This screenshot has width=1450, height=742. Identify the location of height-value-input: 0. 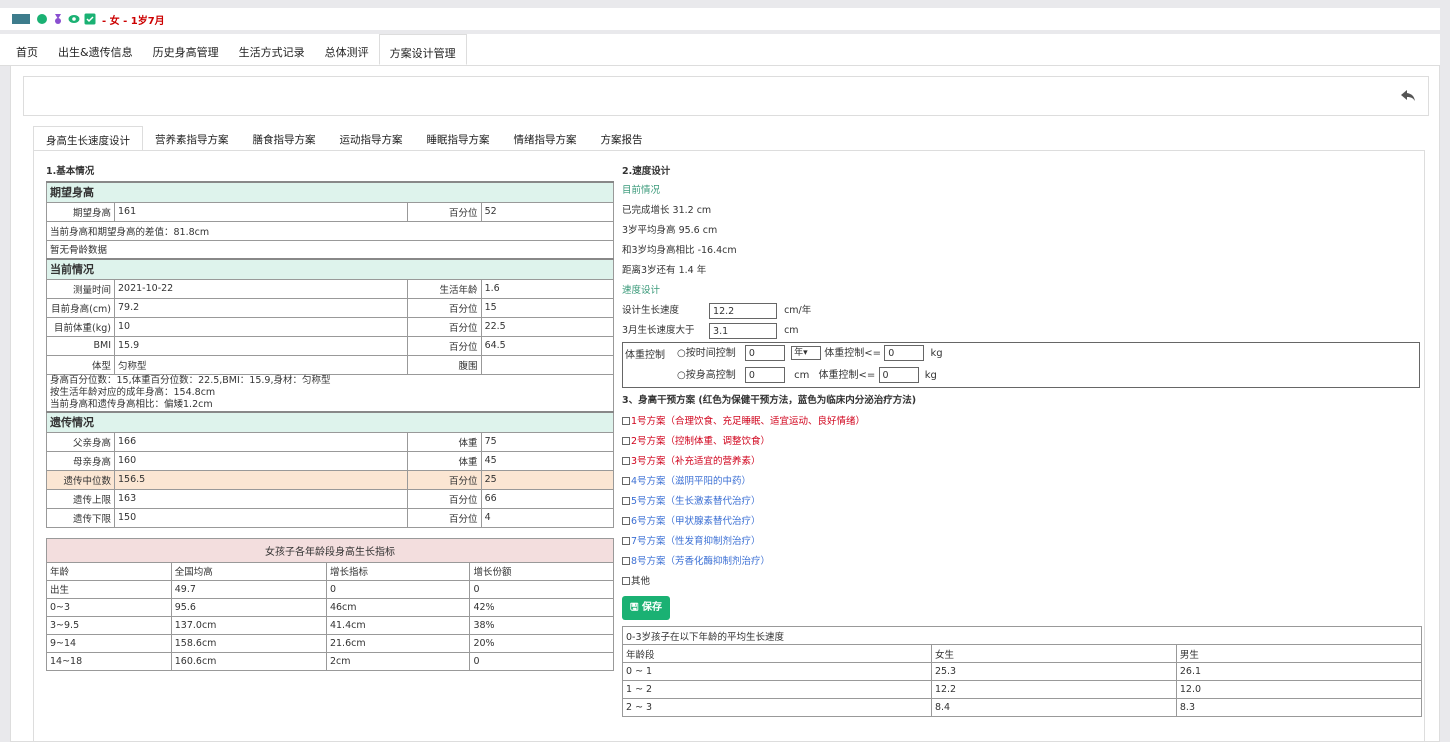
(764, 375).